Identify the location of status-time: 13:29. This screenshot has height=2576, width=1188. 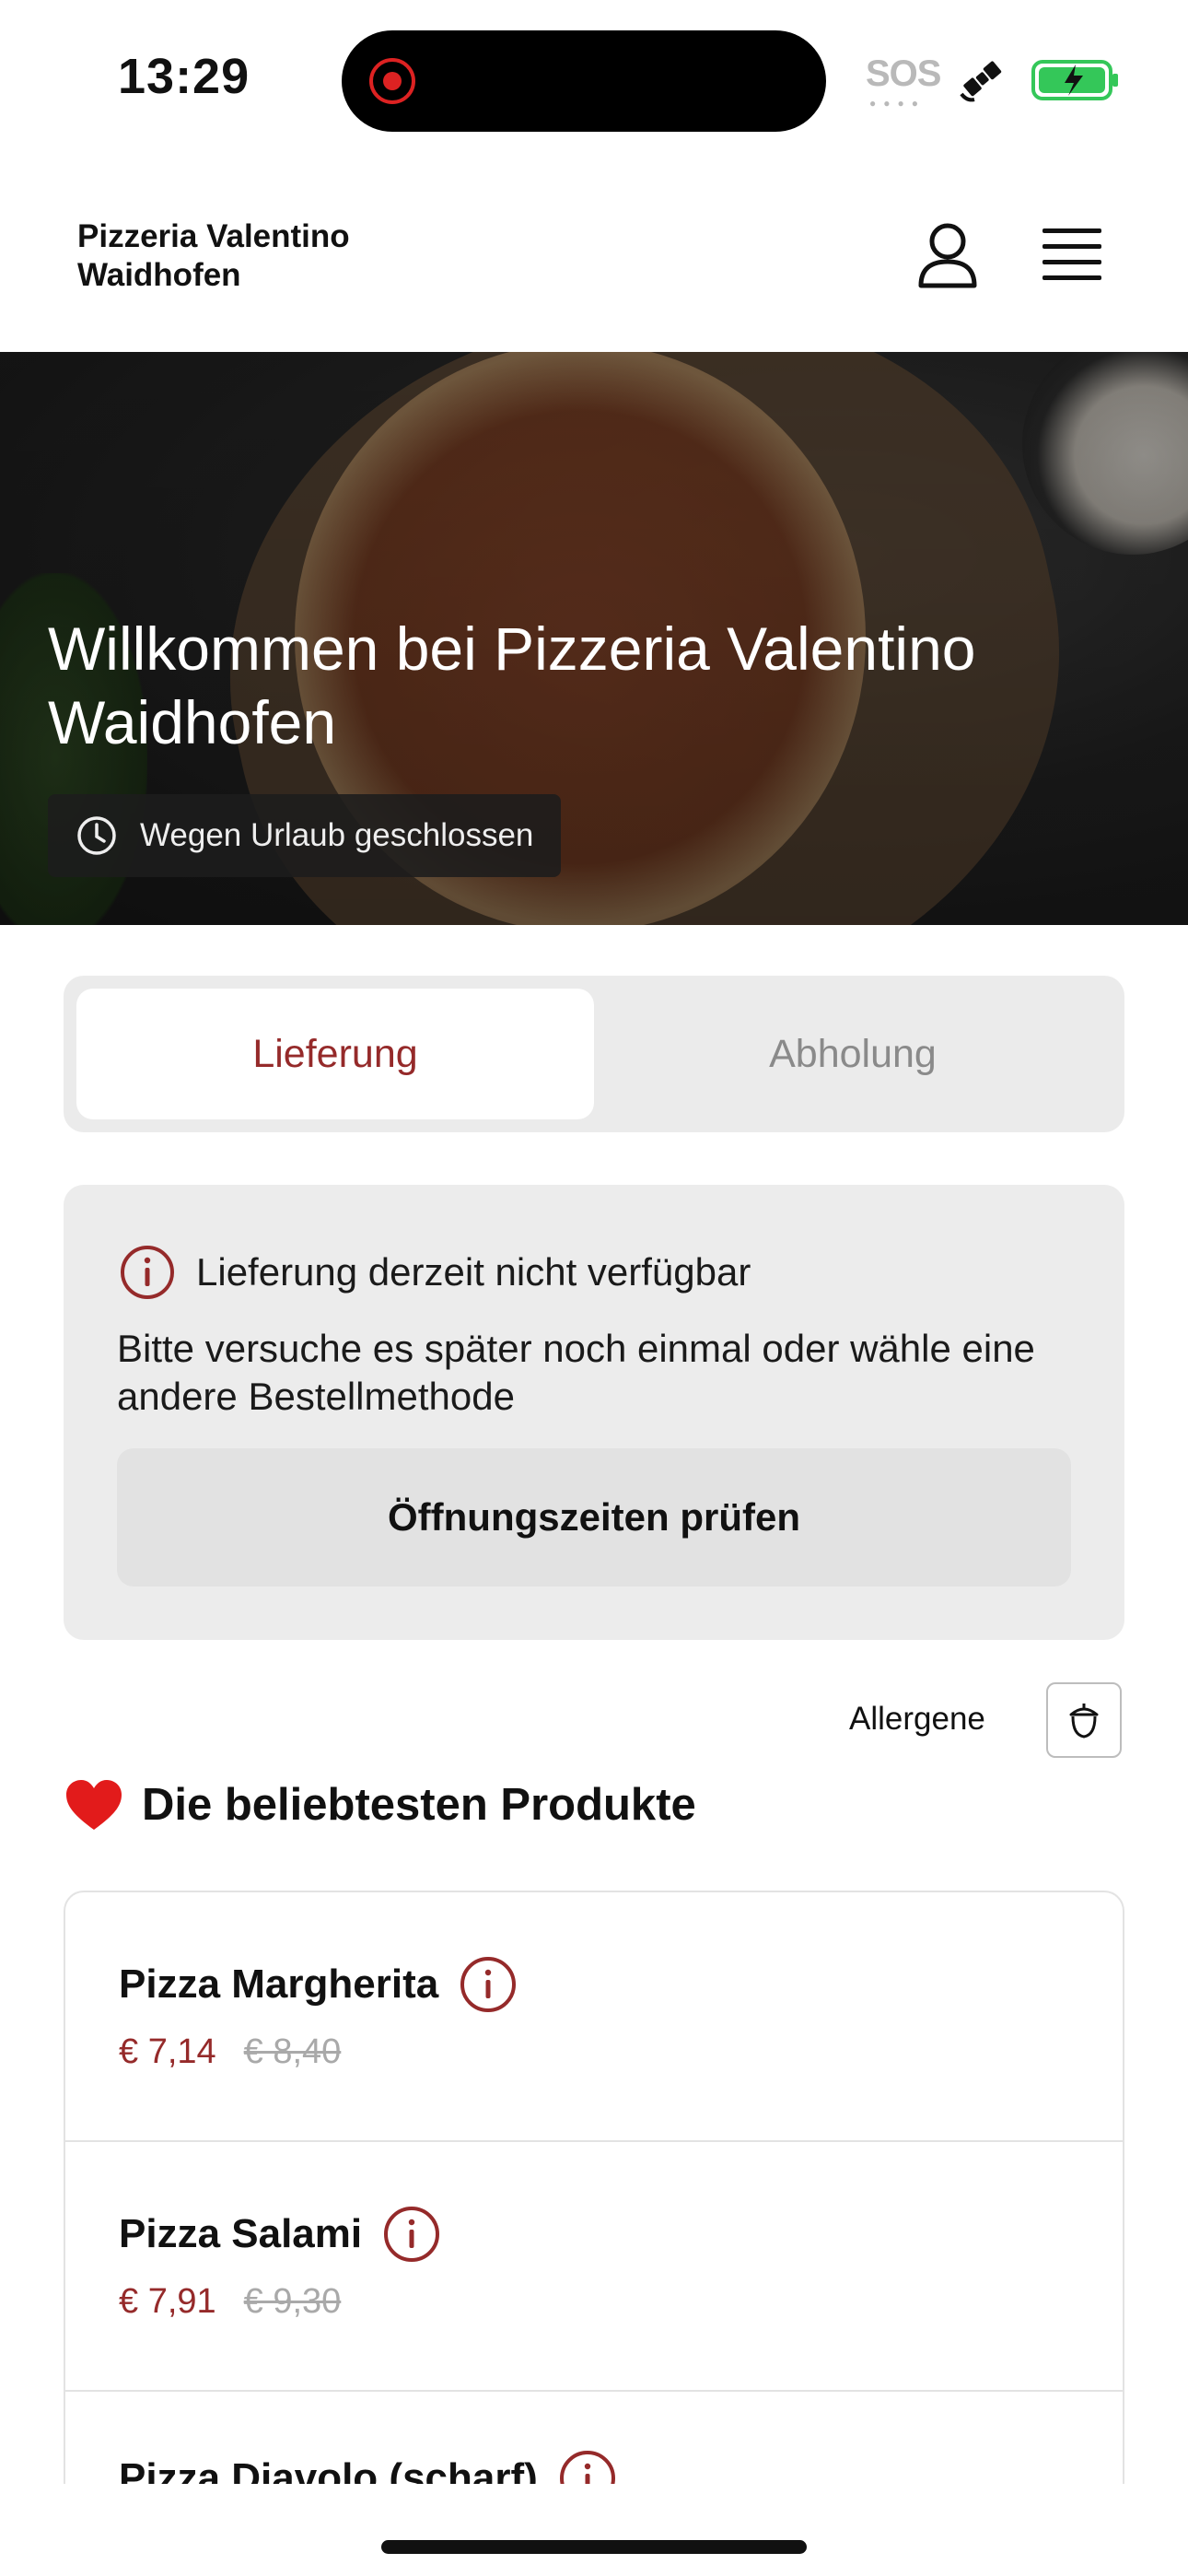
(184, 76).